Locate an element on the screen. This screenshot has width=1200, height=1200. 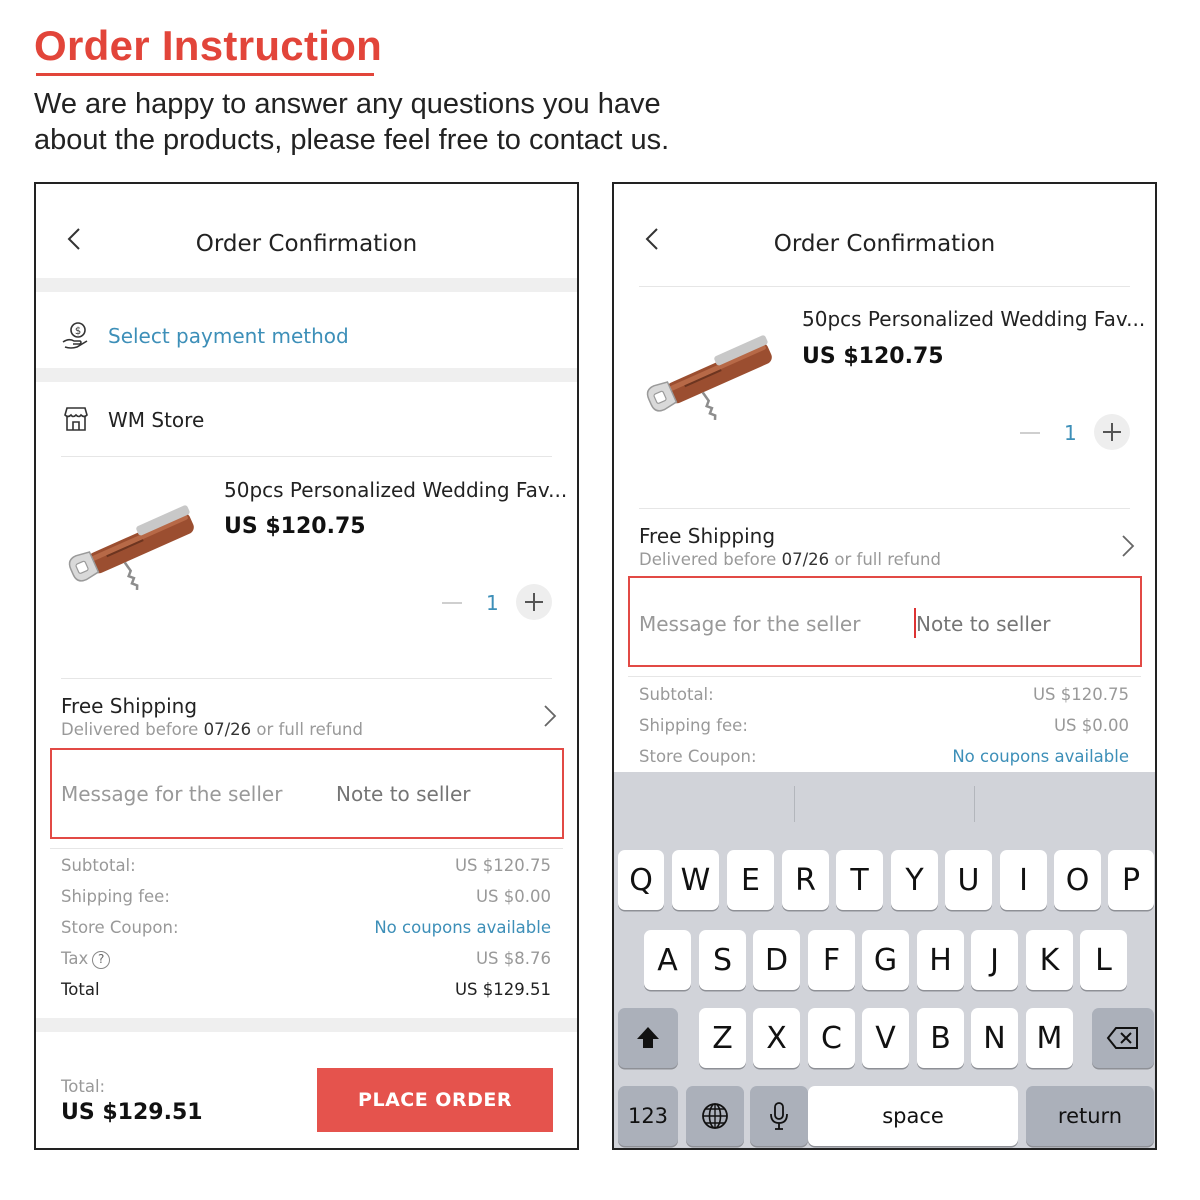
space-key: space is located at coordinates (913, 1116).